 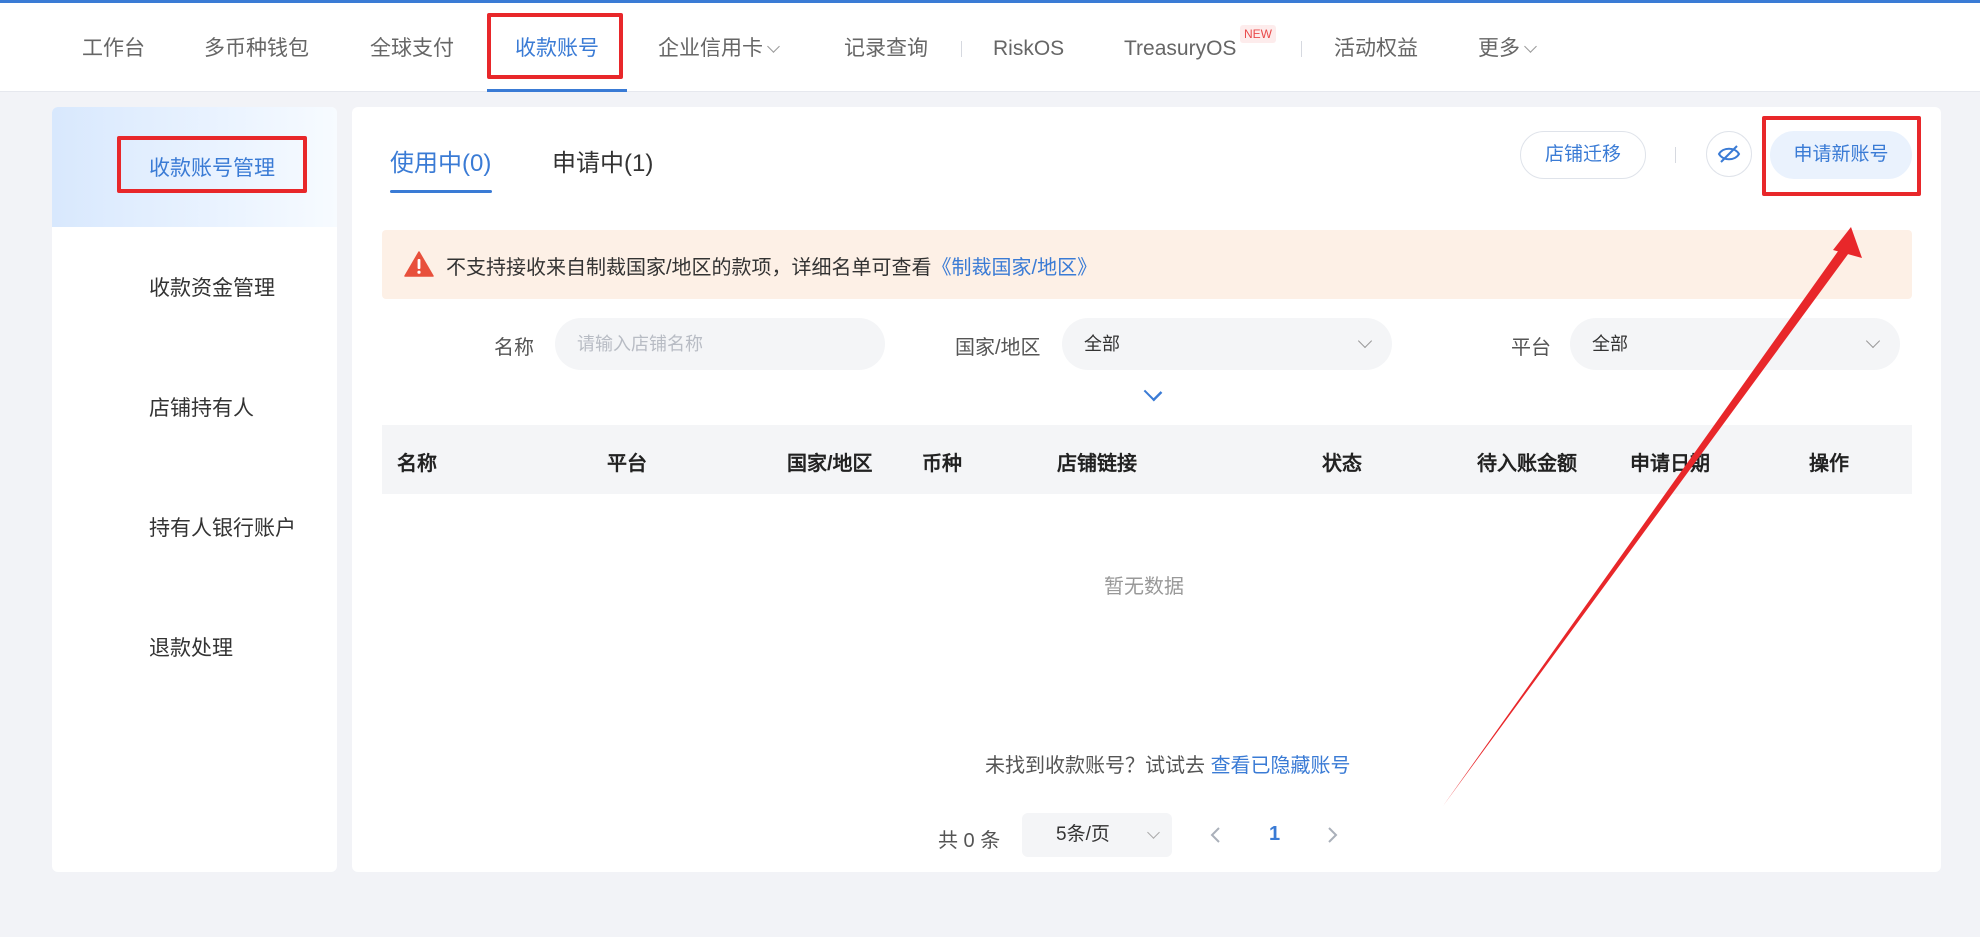 What do you see at coordinates (191, 648) in the screenshot?
I see `sidebar-item-label: 退款处理` at bounding box center [191, 648].